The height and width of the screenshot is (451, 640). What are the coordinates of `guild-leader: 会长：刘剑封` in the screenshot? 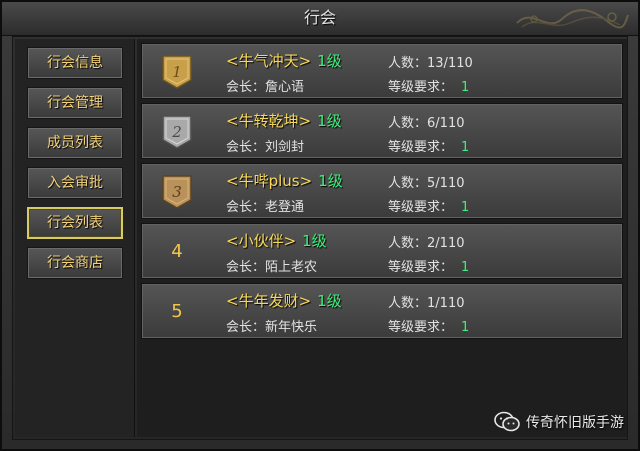 It's located at (265, 147).